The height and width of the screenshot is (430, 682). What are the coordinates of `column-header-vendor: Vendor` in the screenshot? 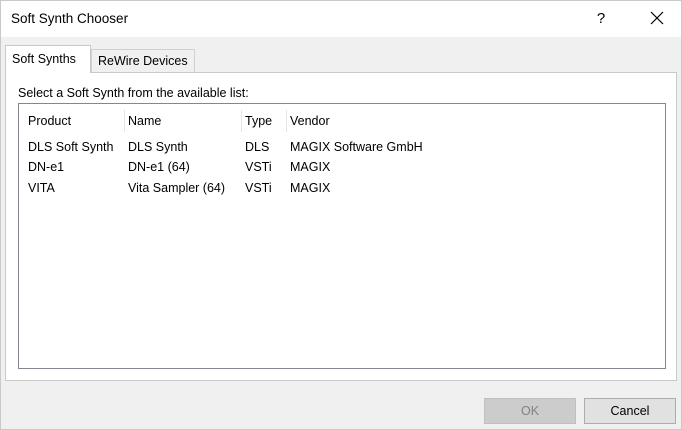 It's located at (470, 121).